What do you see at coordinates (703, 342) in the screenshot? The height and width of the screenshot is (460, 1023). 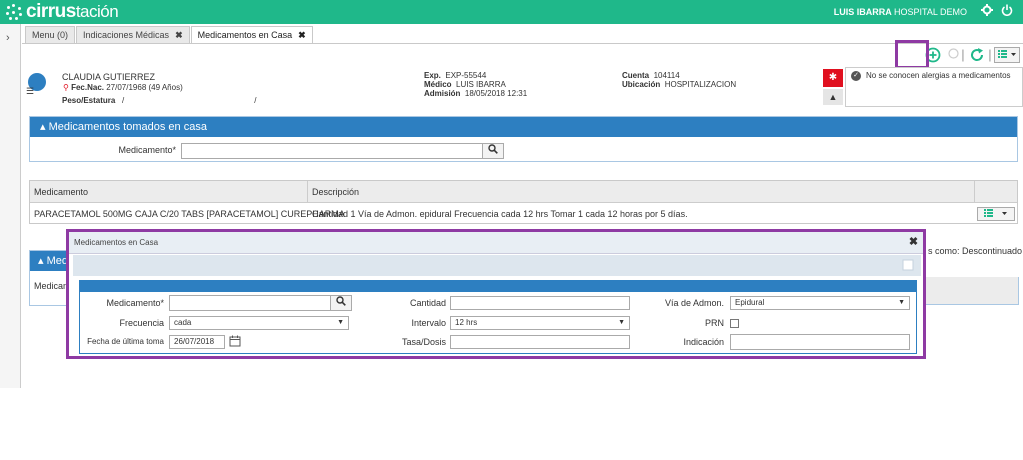 I see `indicacion-label: Indicación` at bounding box center [703, 342].